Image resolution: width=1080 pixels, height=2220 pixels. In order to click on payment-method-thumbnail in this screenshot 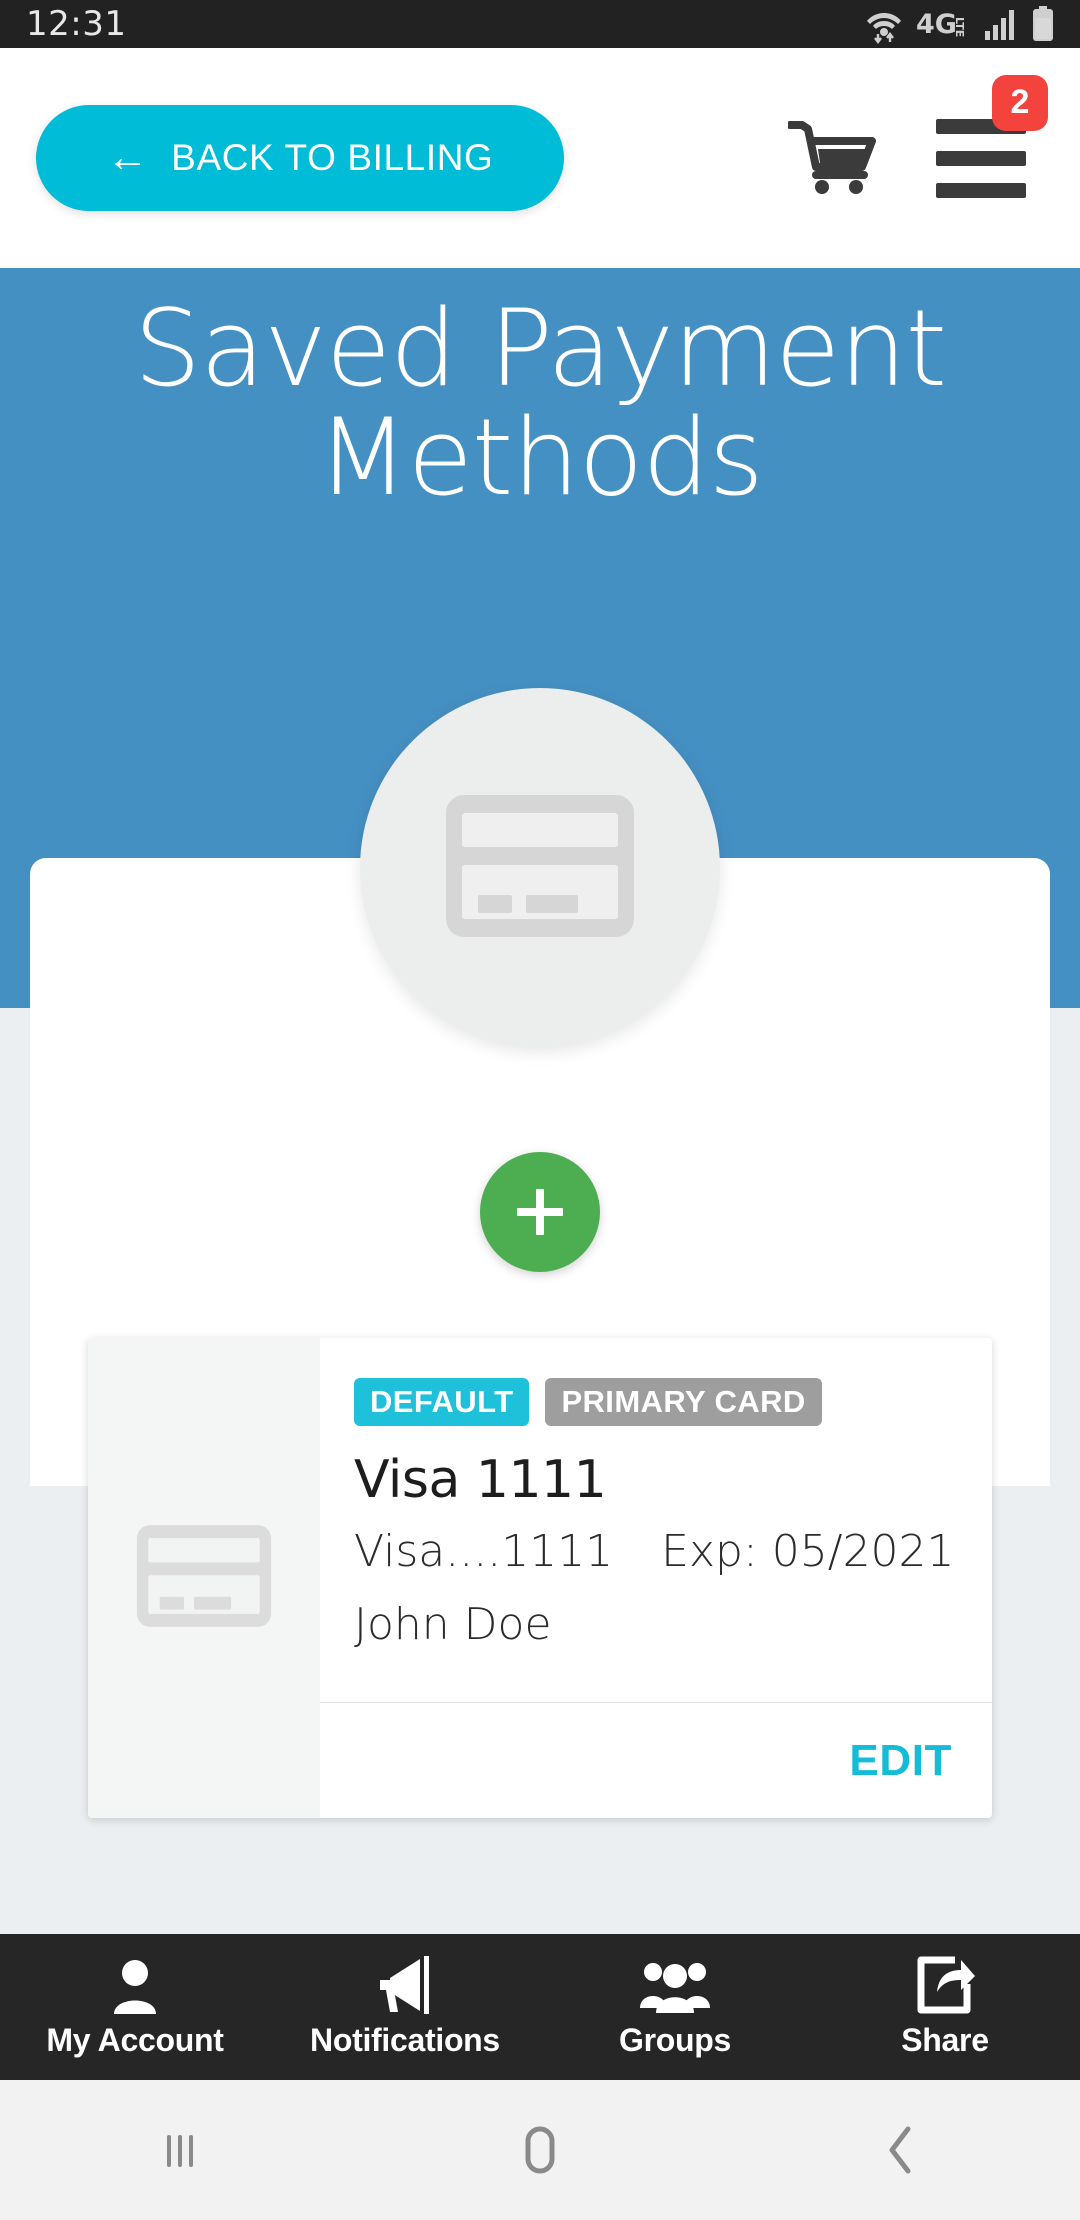, I will do `click(204, 1578)`.